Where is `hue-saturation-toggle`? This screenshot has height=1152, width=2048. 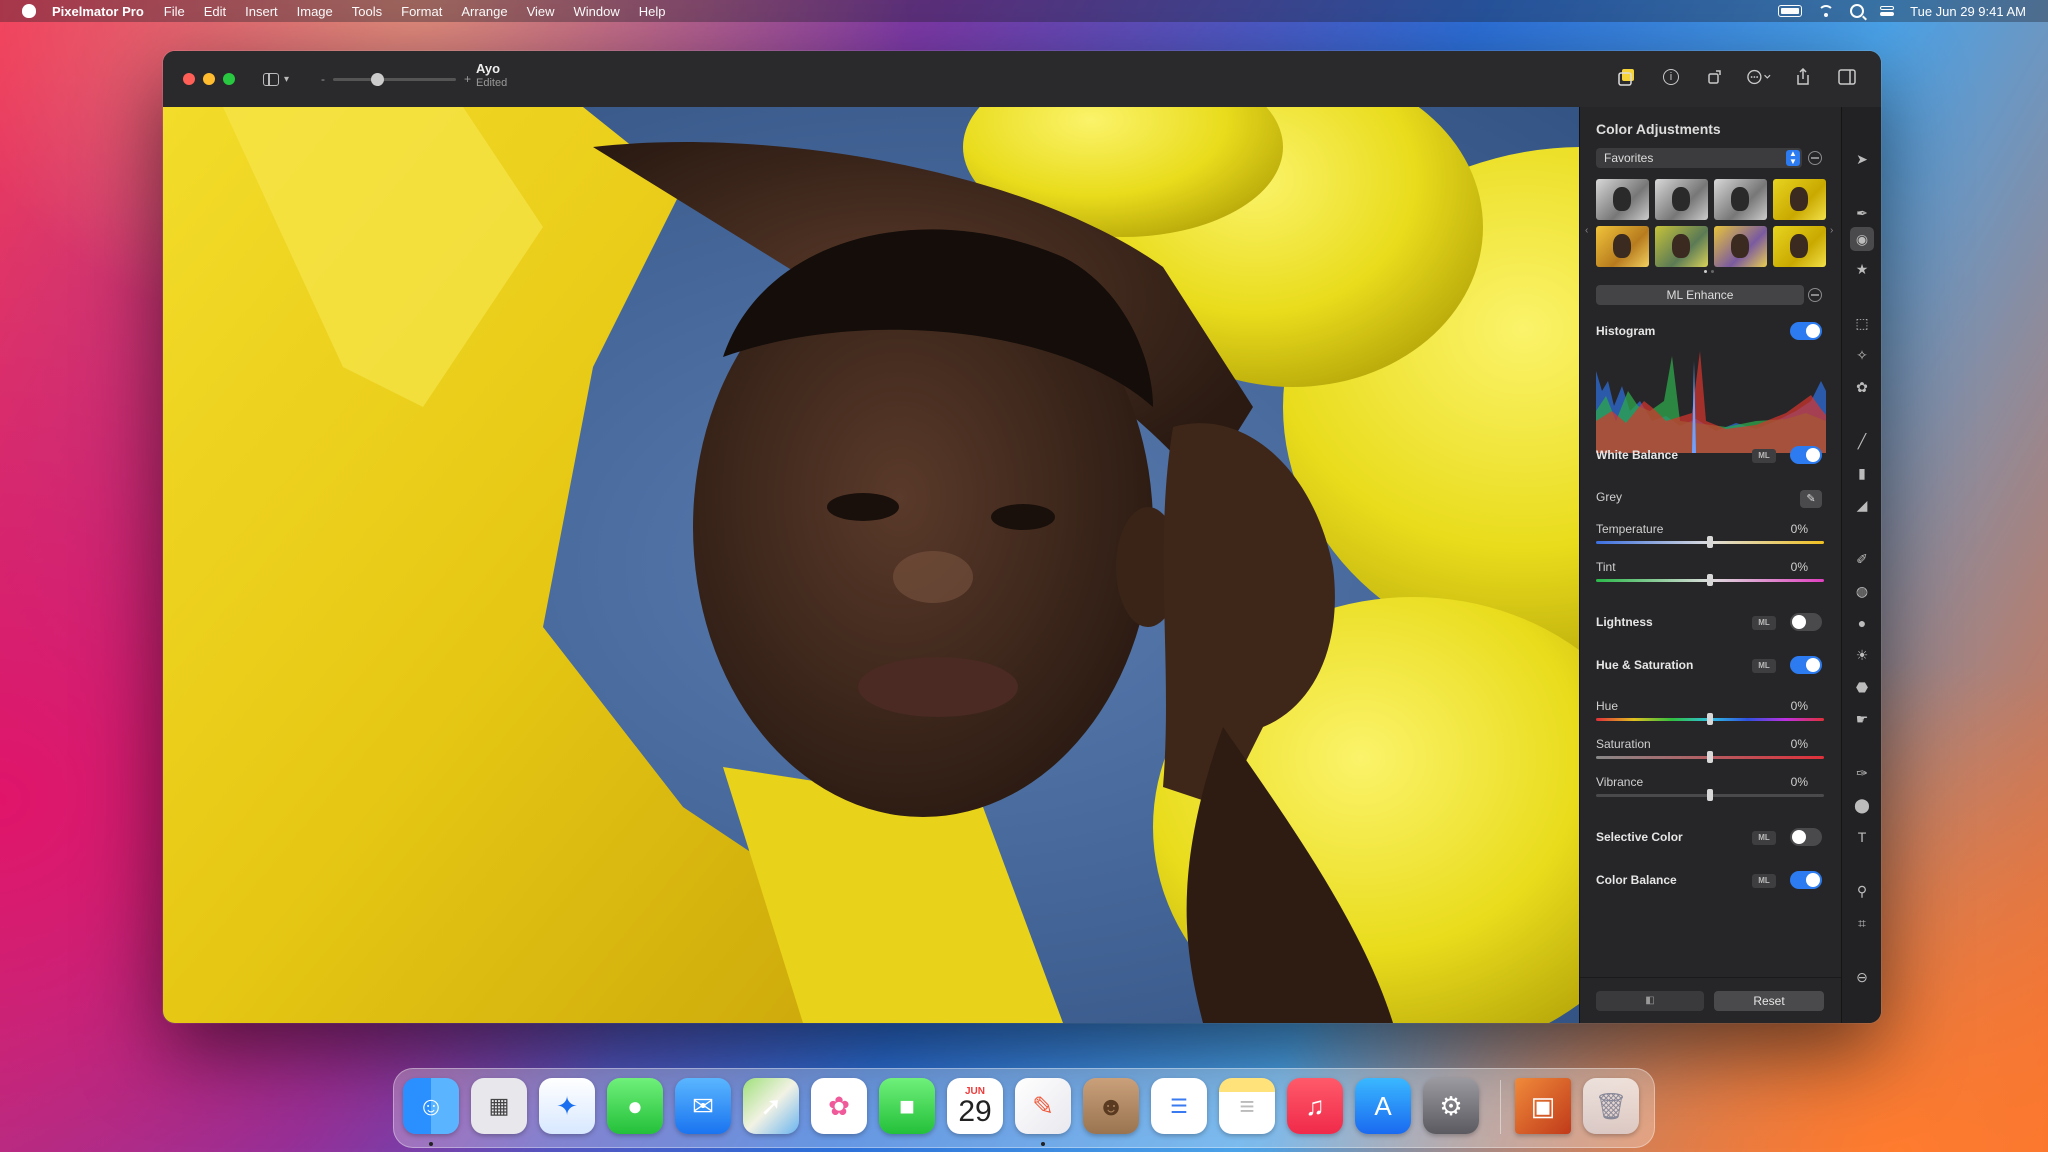
hue-saturation-toggle is located at coordinates (1806, 665).